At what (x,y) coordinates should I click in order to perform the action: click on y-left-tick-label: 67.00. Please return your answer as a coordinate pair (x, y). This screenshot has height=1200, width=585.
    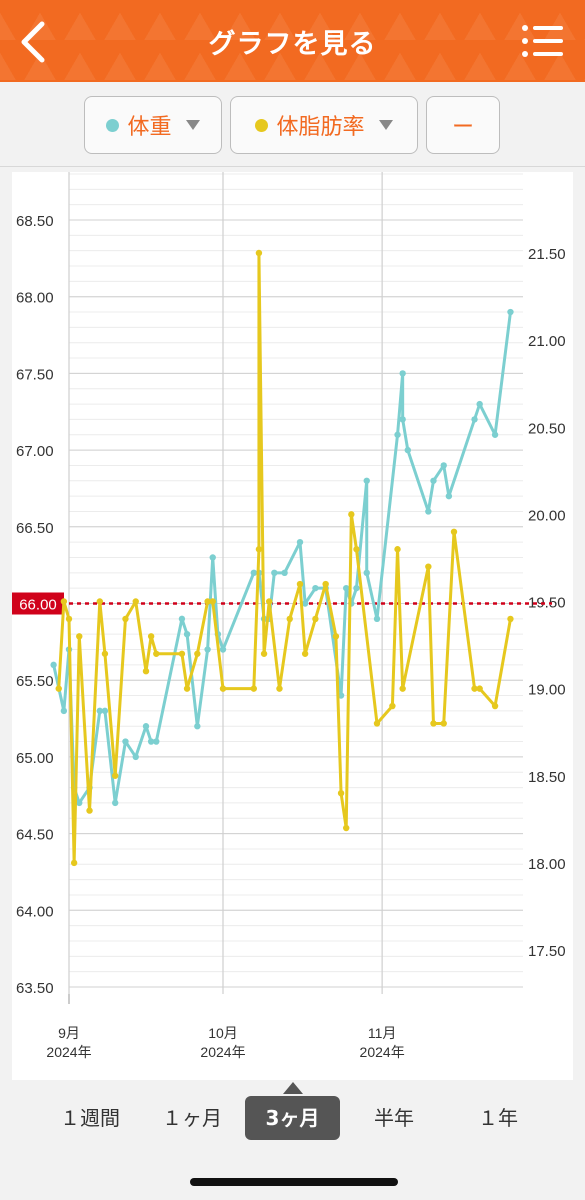
    Looking at the image, I should click on (35, 451).